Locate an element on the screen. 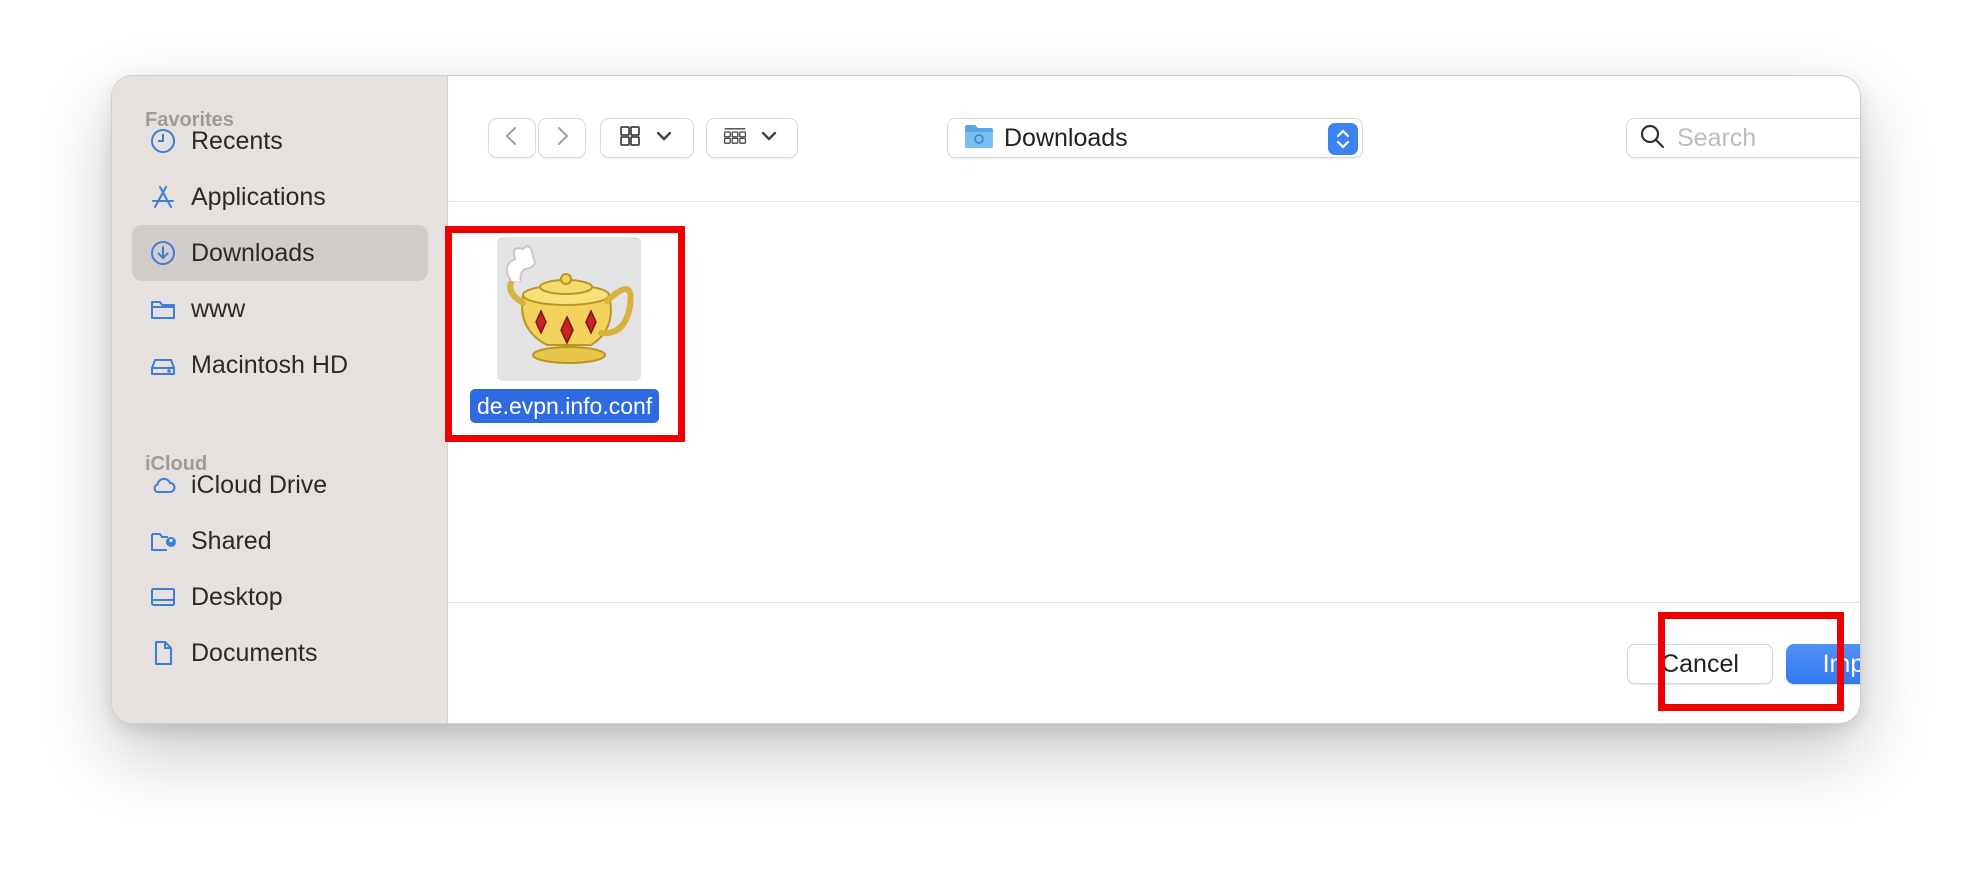  hard-drive-icon is located at coordinates (163, 365).